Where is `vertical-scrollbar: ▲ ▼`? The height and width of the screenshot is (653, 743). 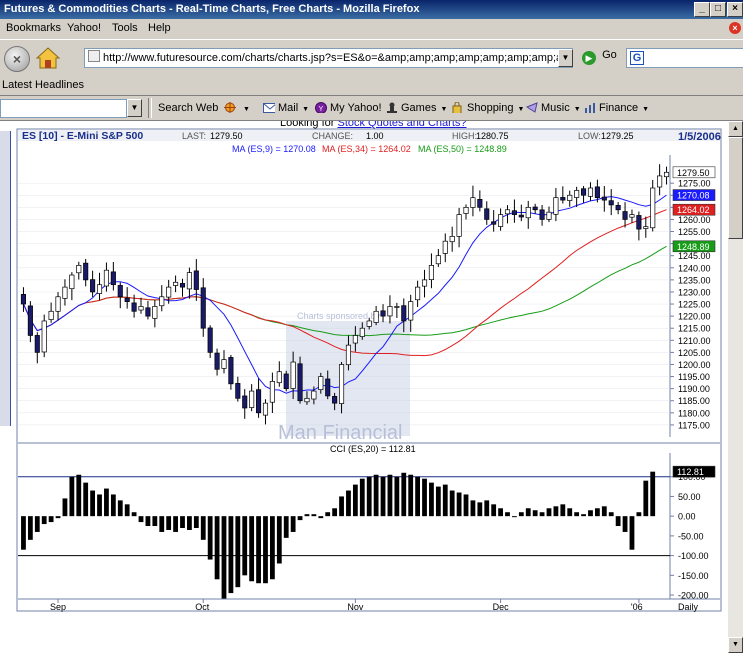
vertical-scrollbar: ▲ ▼ is located at coordinates (735, 387).